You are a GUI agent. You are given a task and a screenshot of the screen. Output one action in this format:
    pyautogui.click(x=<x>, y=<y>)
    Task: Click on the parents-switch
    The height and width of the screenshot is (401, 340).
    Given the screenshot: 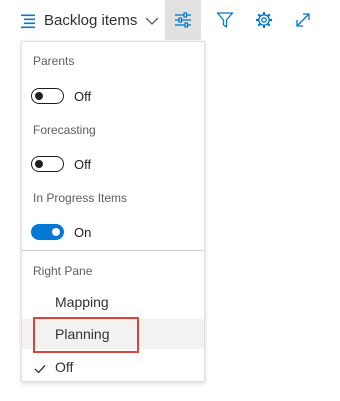 What is the action you would take?
    pyautogui.click(x=47, y=96)
    